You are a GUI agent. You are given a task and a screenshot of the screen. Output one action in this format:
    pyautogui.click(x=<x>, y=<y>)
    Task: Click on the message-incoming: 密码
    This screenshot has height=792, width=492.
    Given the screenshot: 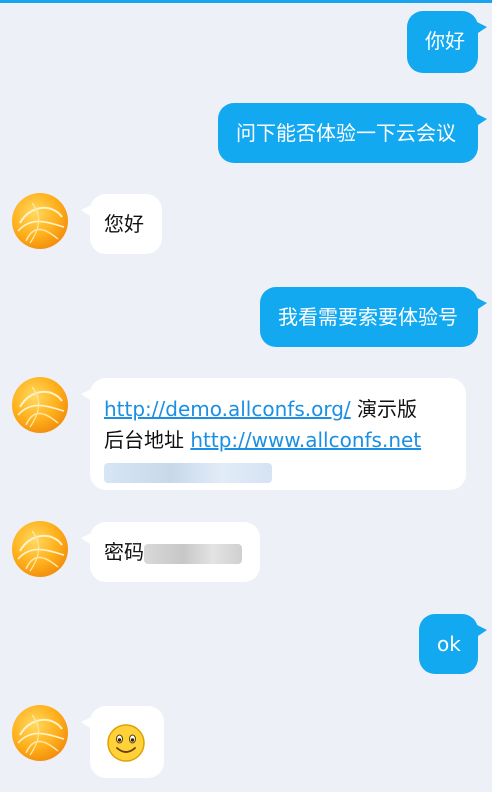 What is the action you would take?
    pyautogui.click(x=170, y=552)
    